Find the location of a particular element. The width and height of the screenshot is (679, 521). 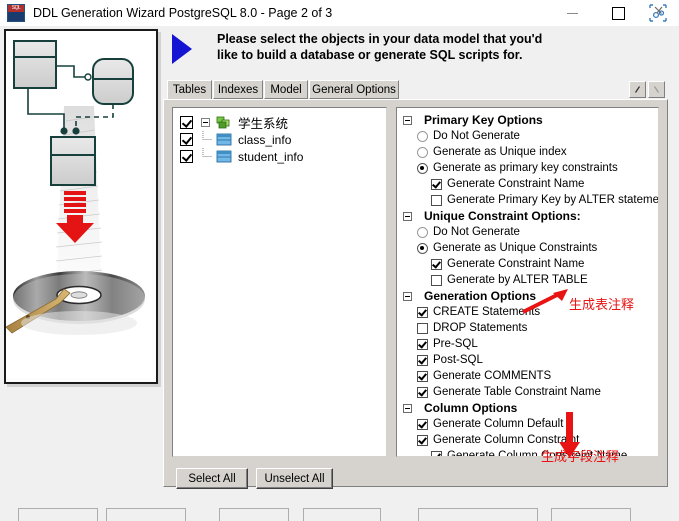

tree-item-model: 学生系统 is located at coordinates (279, 122).